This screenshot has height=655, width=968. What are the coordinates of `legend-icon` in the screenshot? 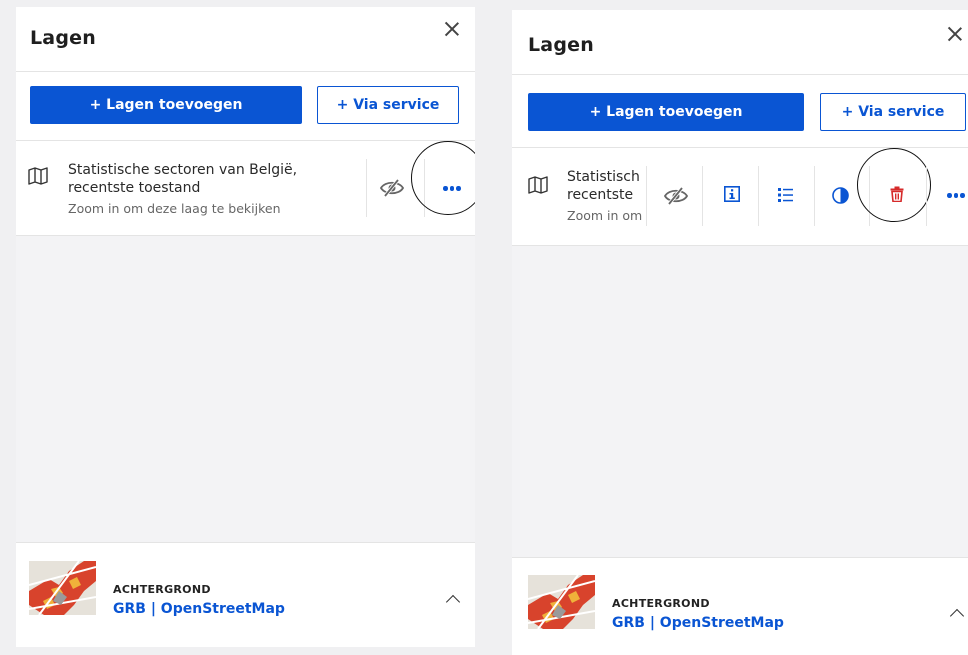 It's located at (786, 195).